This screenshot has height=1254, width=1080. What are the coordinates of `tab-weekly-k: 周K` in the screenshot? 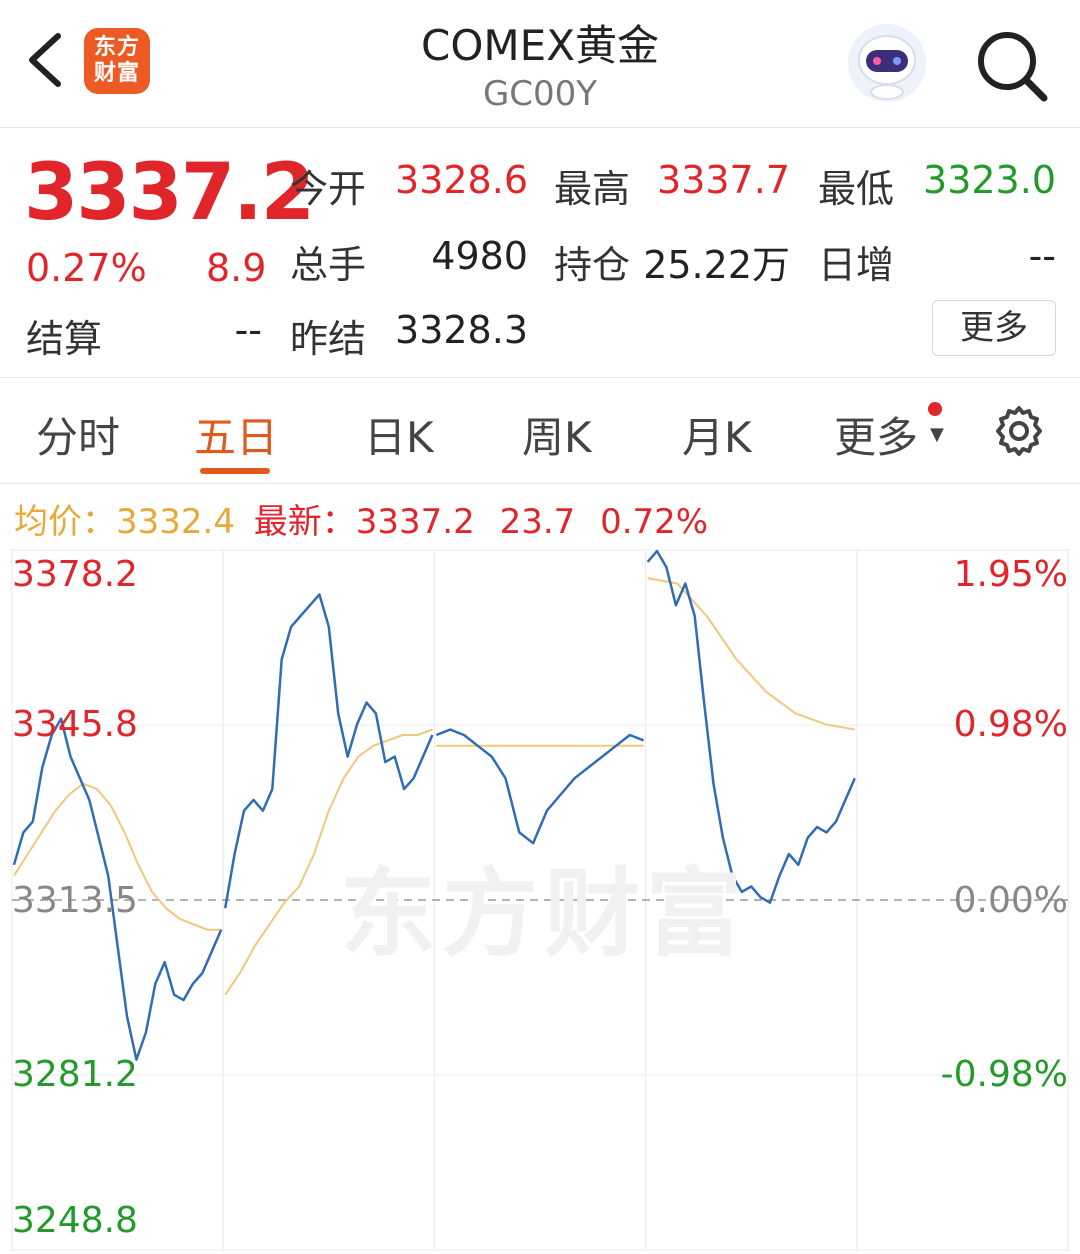 It's located at (557, 434).